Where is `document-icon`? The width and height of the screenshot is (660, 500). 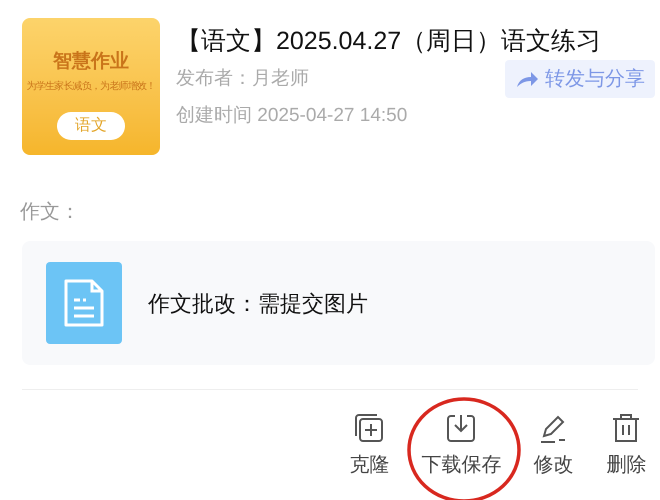
document-icon is located at coordinates (84, 303).